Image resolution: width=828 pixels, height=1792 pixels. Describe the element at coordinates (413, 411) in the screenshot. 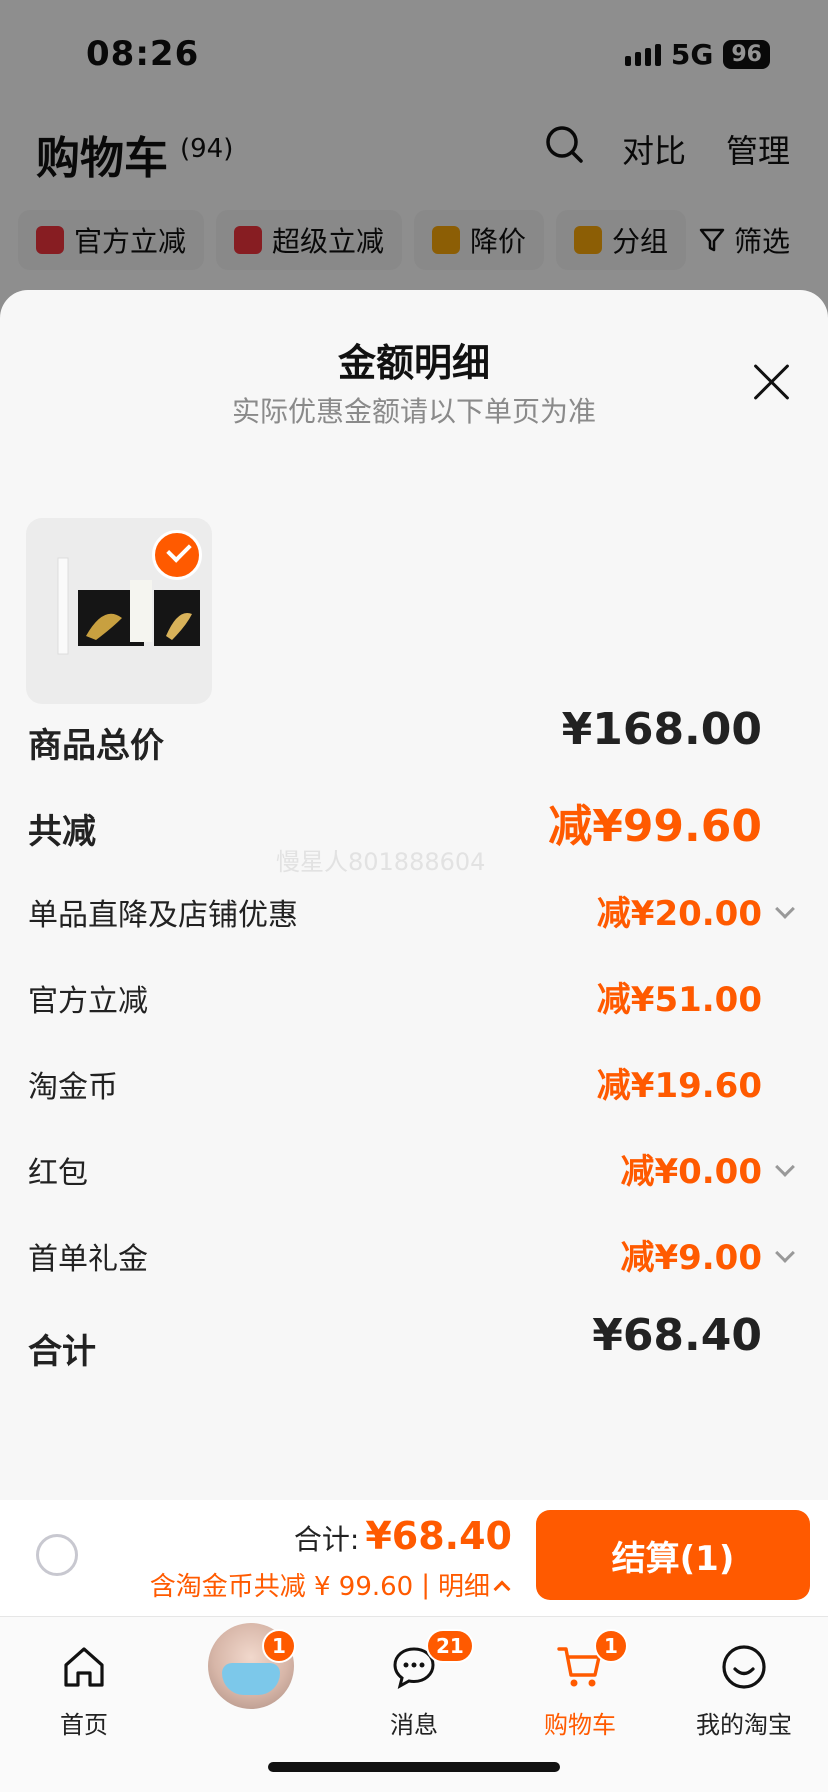

I see `sheet-subtitle: 实际优惠金额请以下单页为准` at that location.